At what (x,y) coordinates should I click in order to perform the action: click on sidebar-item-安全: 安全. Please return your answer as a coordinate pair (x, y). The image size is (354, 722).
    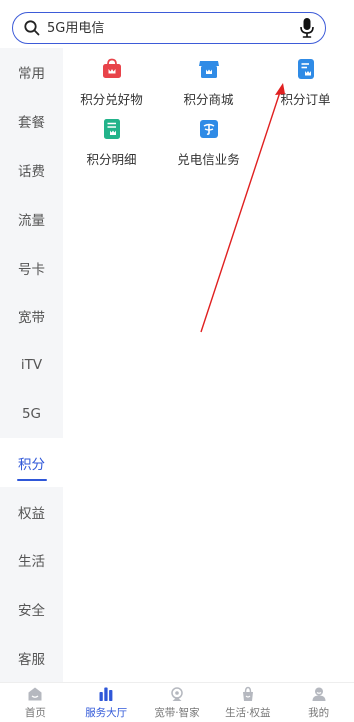
    Looking at the image, I should click on (31, 609).